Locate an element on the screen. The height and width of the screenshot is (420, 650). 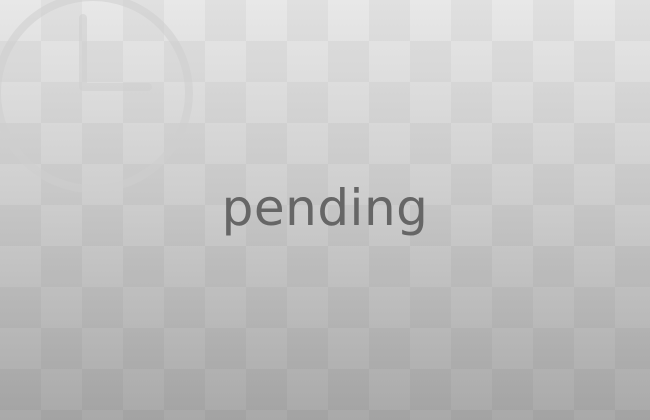
status-label: pending is located at coordinates (325, 208).